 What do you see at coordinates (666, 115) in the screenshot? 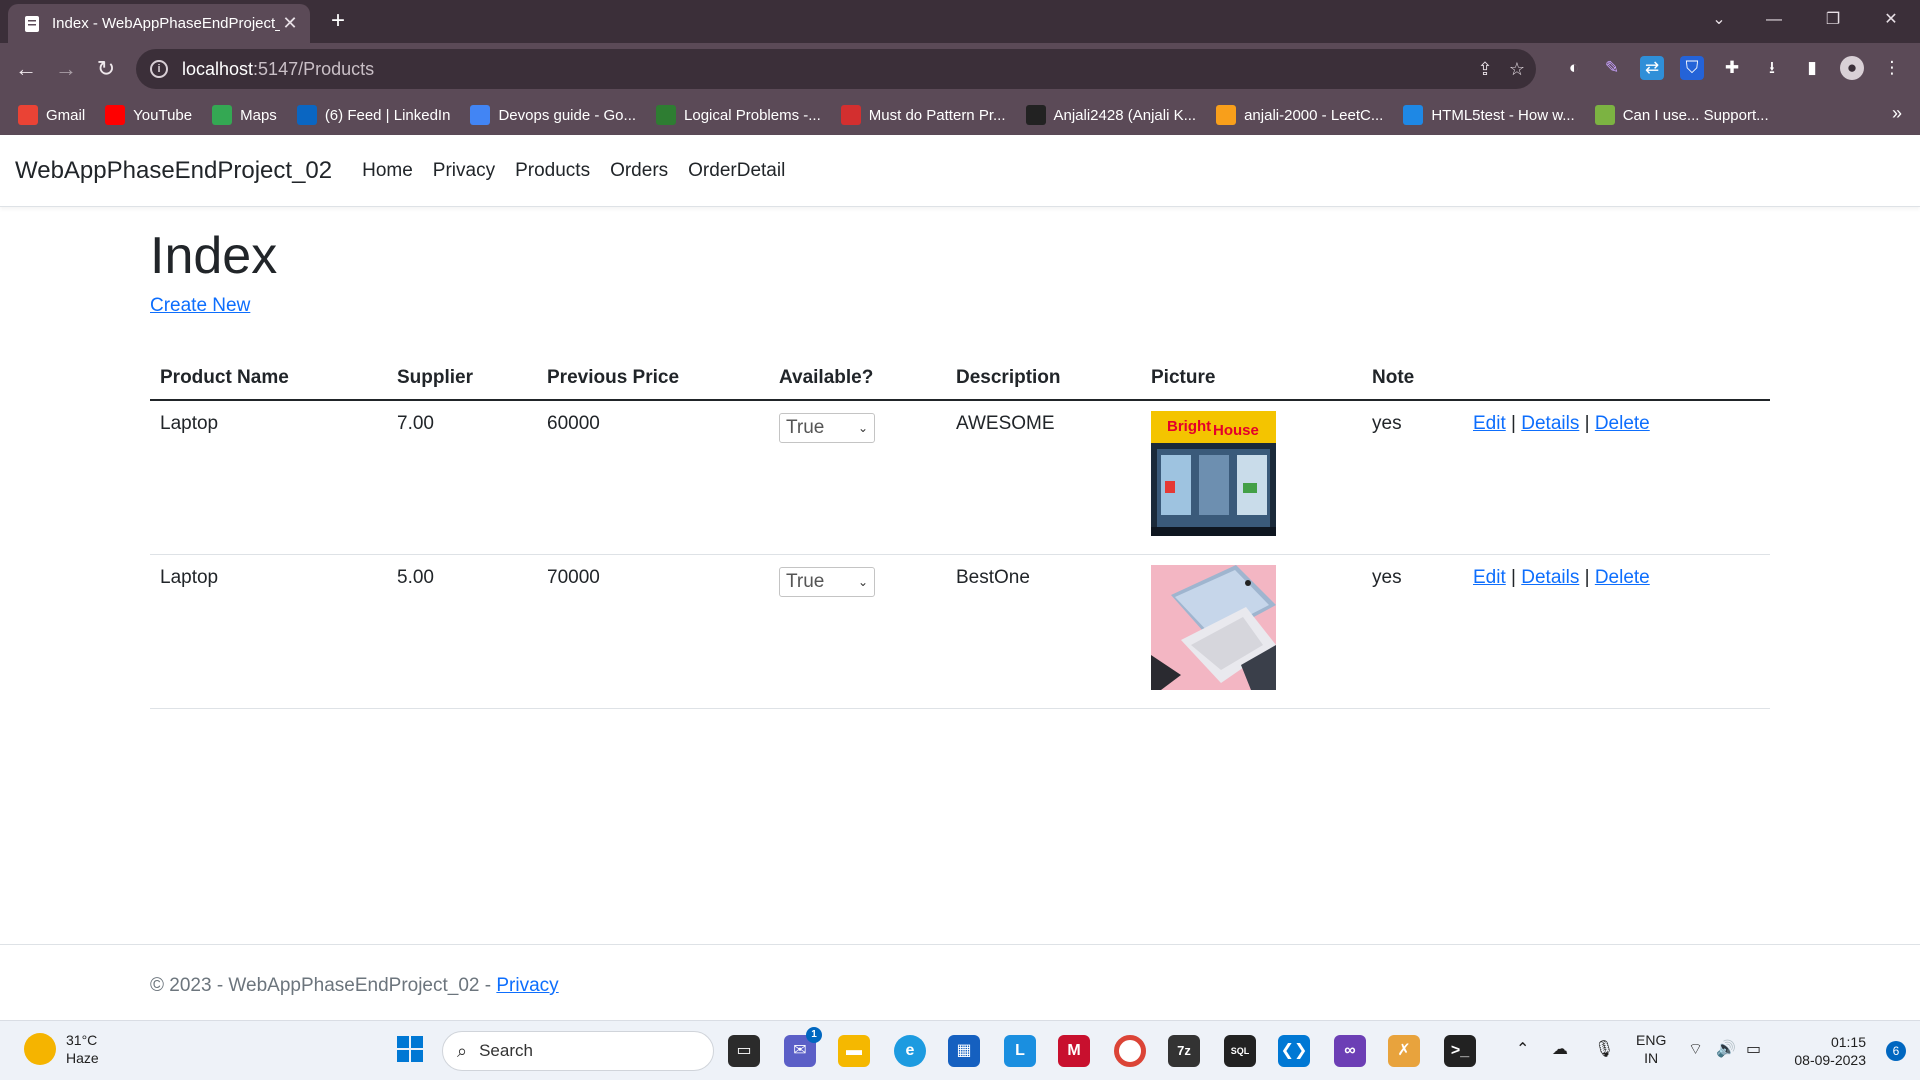
I see `logical-icon` at bounding box center [666, 115].